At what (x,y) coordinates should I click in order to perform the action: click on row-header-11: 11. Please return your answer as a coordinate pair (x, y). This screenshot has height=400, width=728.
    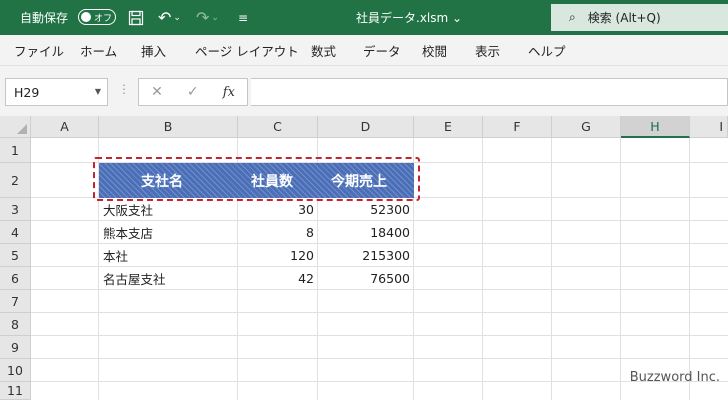
    Looking at the image, I should click on (15, 391).